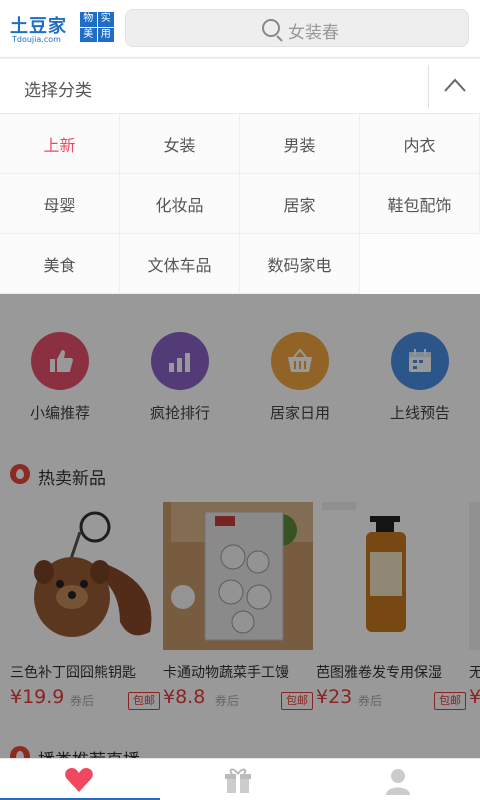 This screenshot has width=480, height=800. I want to click on category-item: 文体车品, so click(180, 264).